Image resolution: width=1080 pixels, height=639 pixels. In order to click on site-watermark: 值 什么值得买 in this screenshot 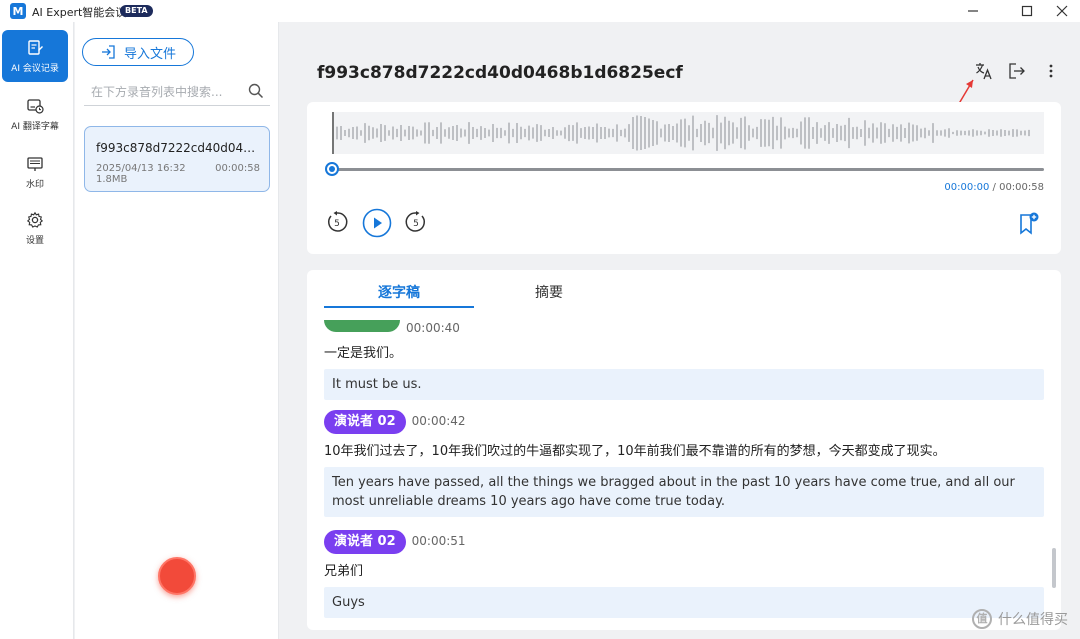, I will do `click(1020, 619)`.